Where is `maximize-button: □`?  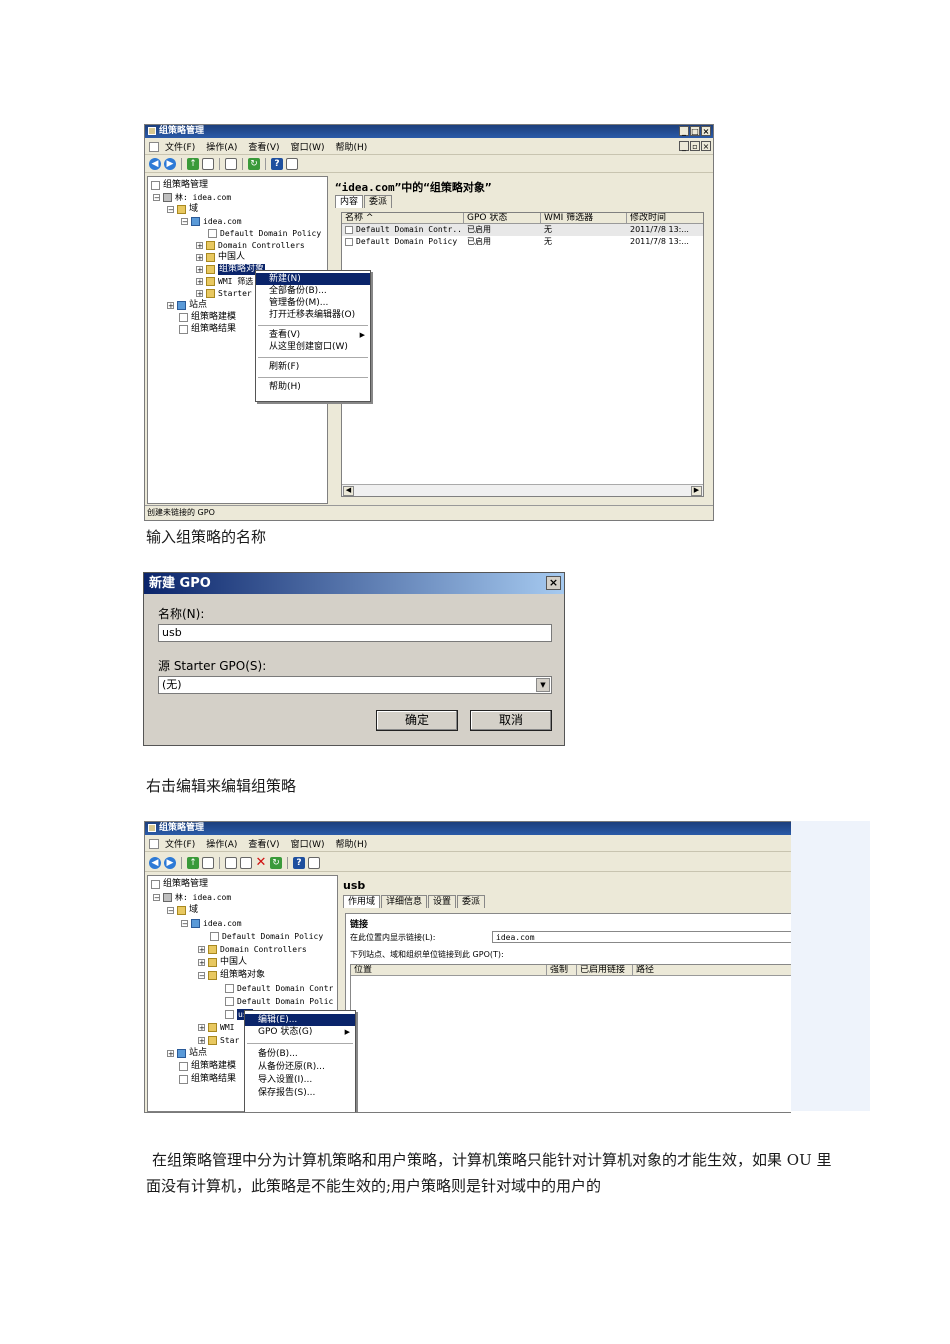
maximize-button: □ is located at coordinates (695, 131).